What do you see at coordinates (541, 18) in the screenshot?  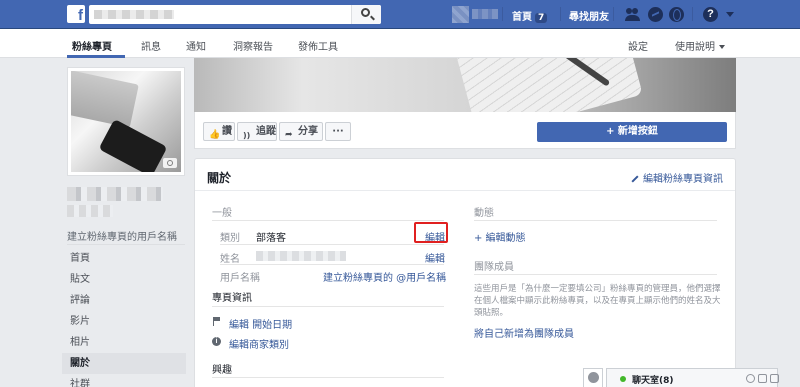 I see `home-notification-badge: 7` at bounding box center [541, 18].